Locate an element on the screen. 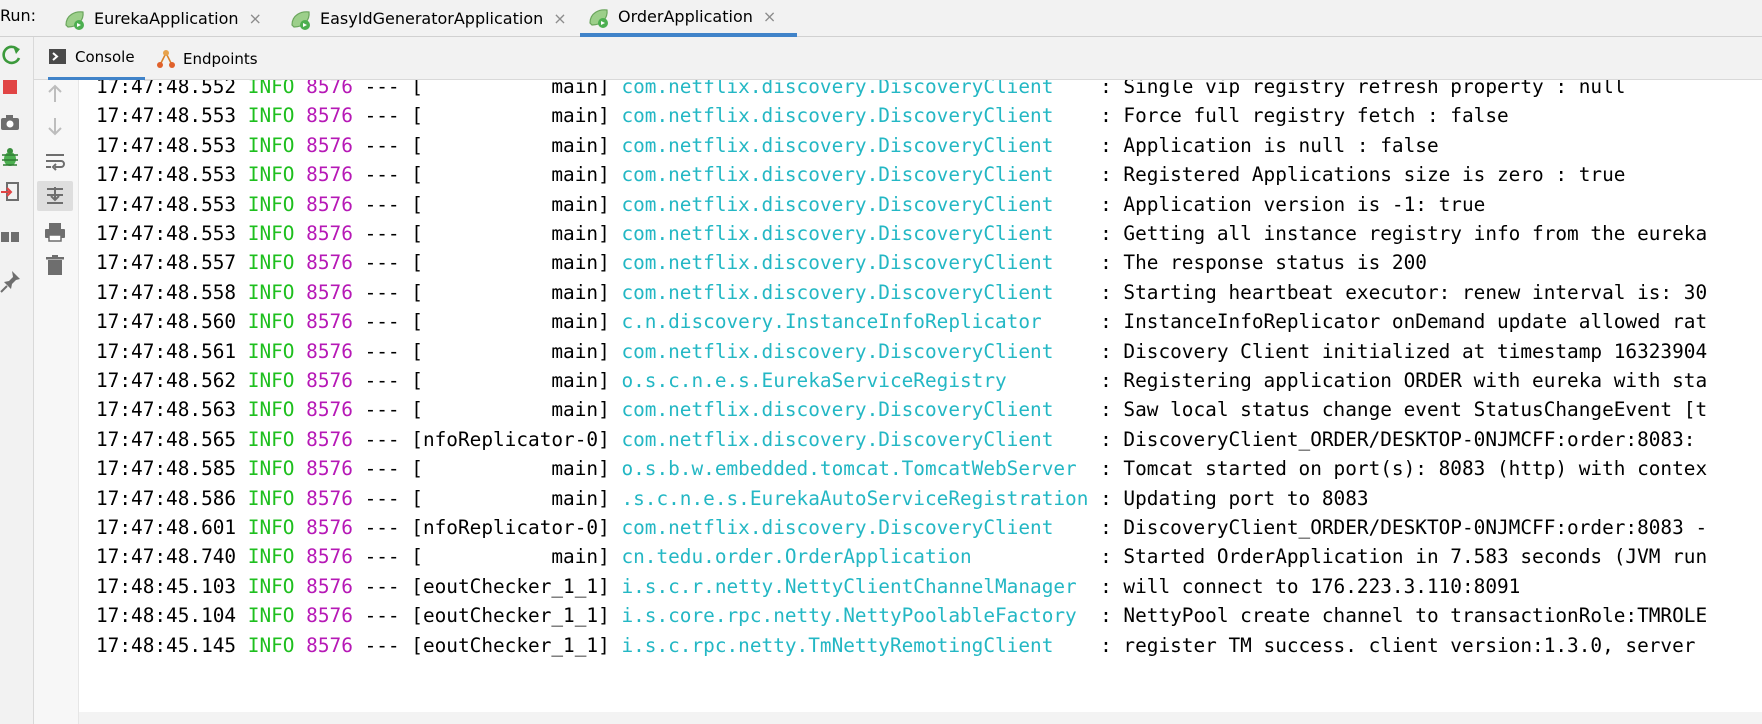 The height and width of the screenshot is (724, 1762). log-logger: i.s.c.rpc.netty.TmNettyRemotingClient is located at coordinates (861, 645).